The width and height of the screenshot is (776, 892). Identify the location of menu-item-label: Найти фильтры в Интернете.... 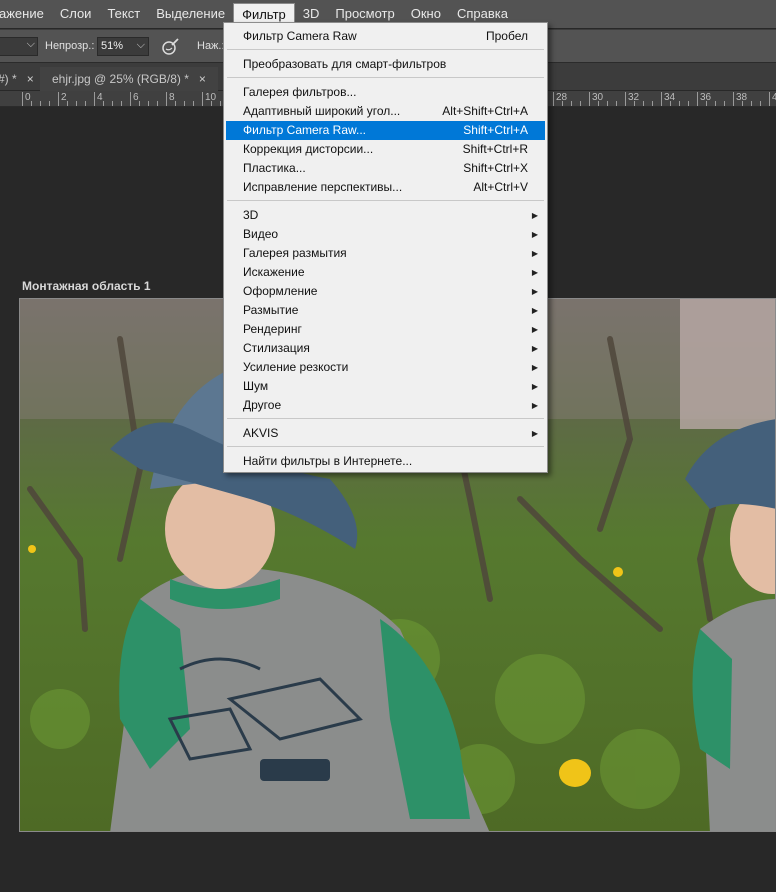
(328, 461).